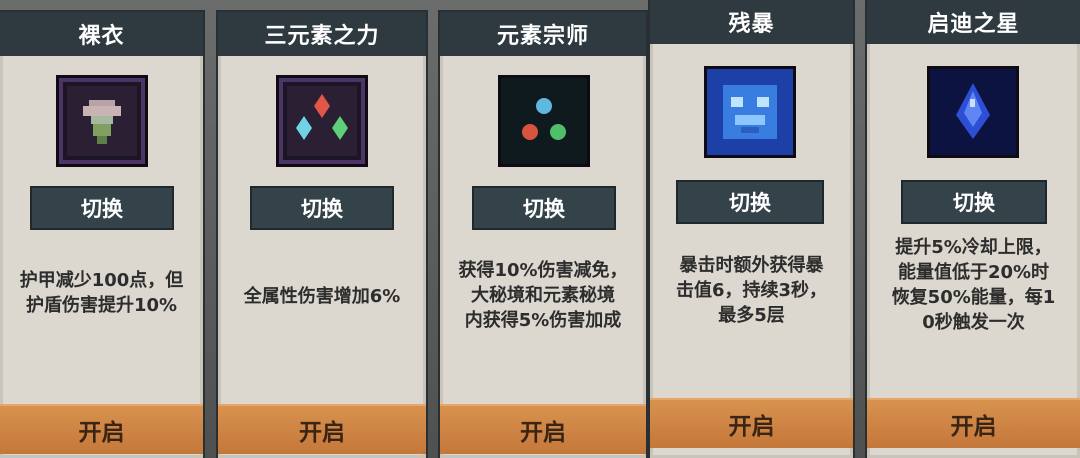  What do you see at coordinates (543, 295) in the screenshot?
I see `talent-description: 获得10%伤害减免， 大秘境和元素秘境 内获得5%伤害加成` at bounding box center [543, 295].